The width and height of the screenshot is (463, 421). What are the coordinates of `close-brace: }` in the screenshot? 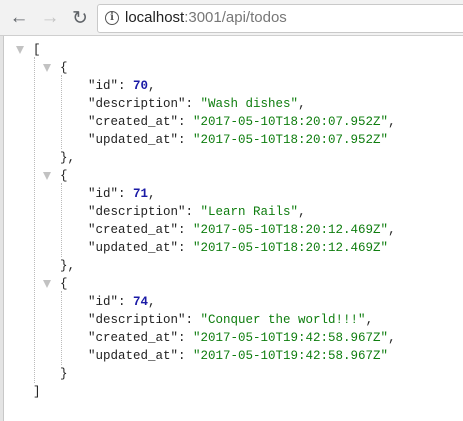 It's located at (64, 374).